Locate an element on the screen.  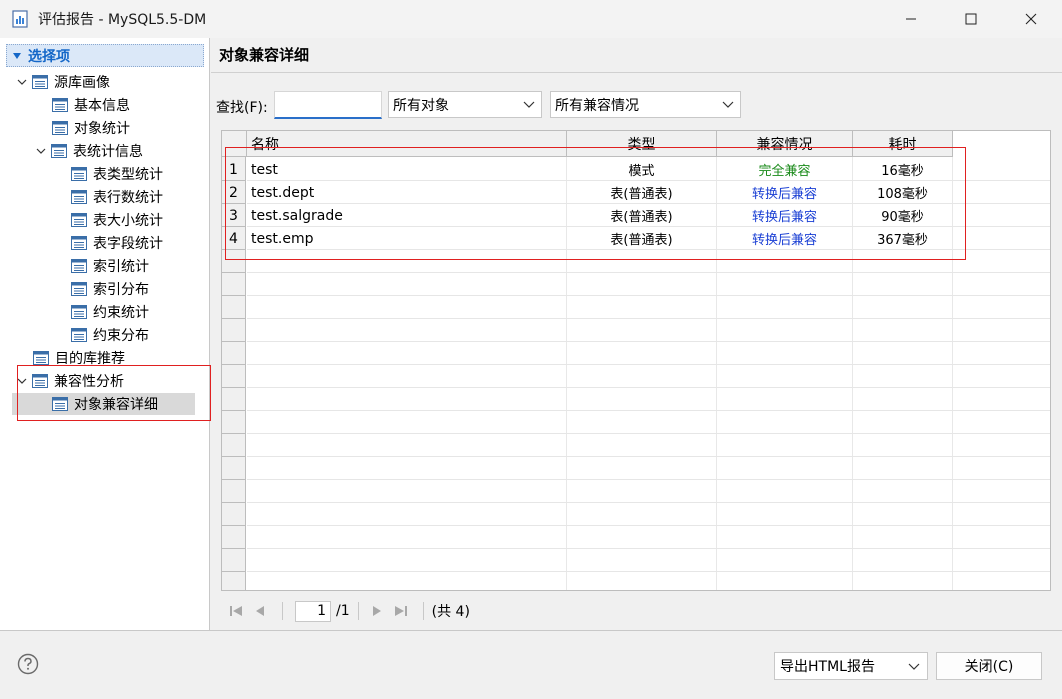
tree-item-table-field-stats: 表字段统计 is located at coordinates (117, 243).